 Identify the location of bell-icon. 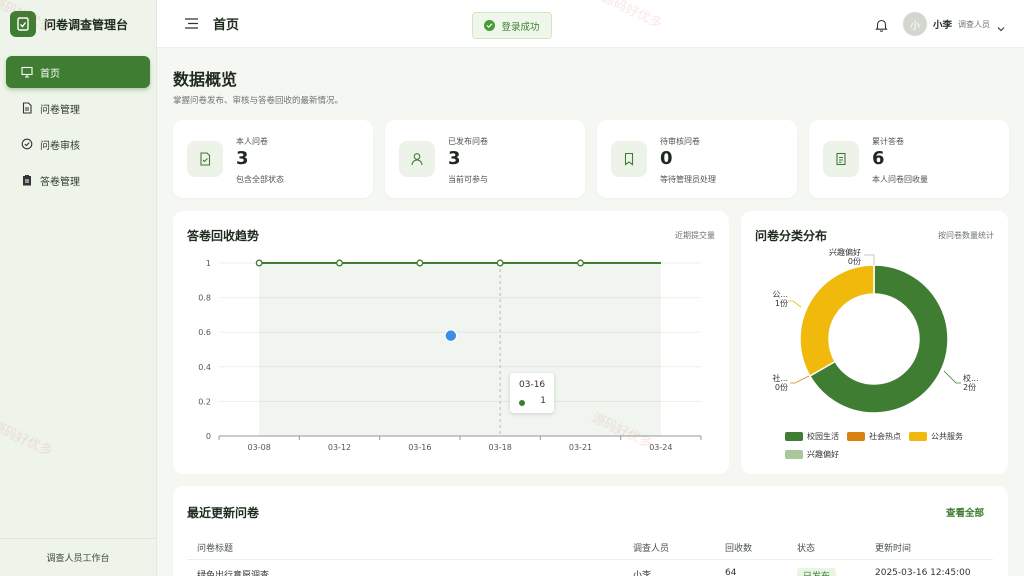
(882, 24).